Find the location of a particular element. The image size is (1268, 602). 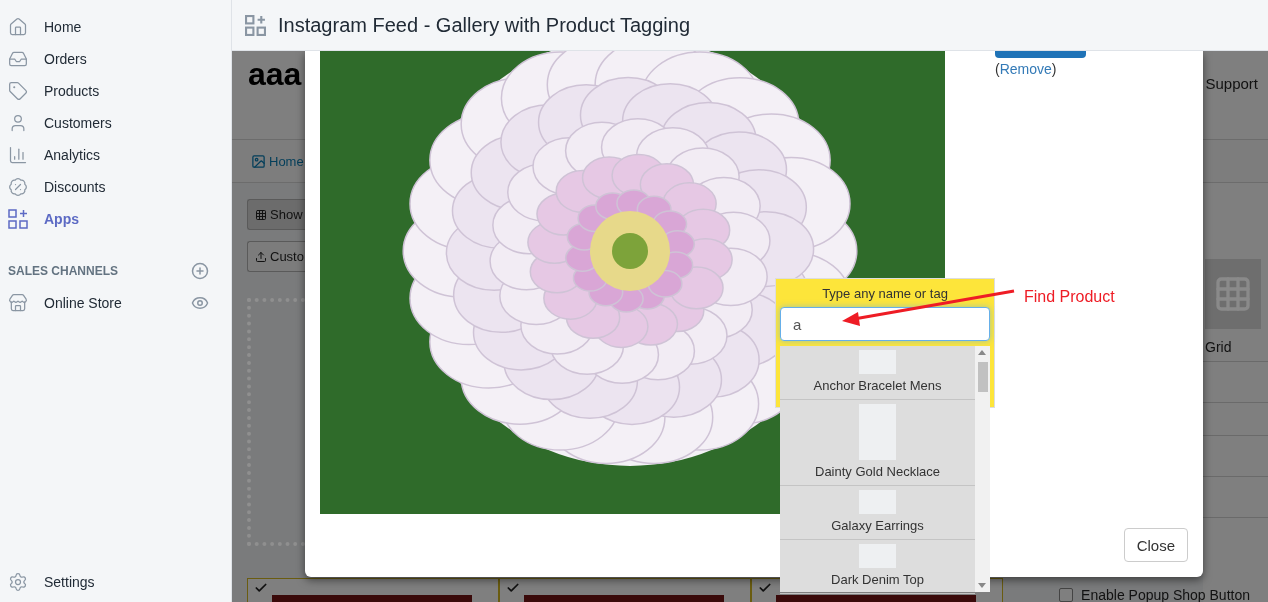

product-name: Dark Denim Top is located at coordinates (877, 580).